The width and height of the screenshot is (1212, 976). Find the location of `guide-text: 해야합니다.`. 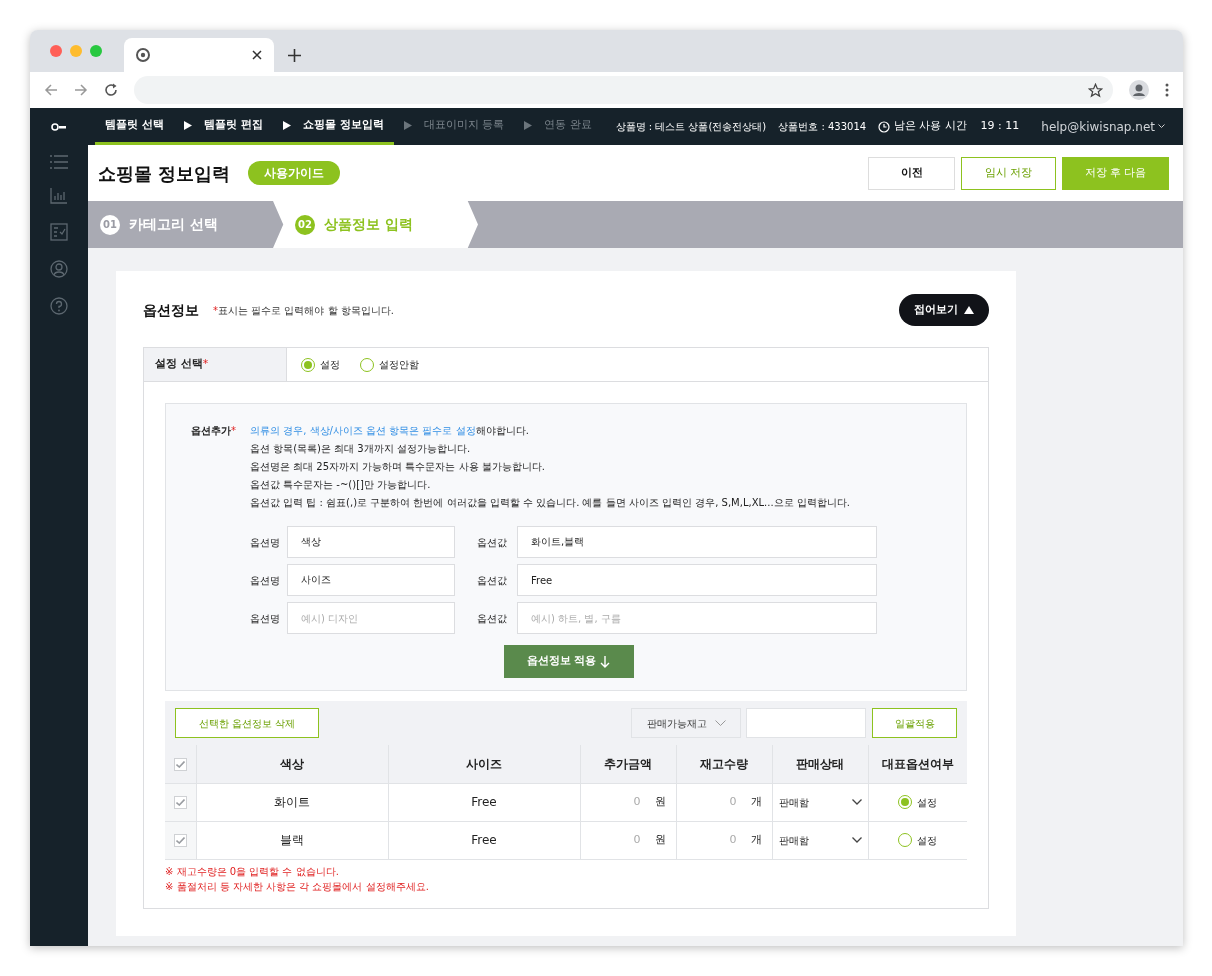

guide-text: 해야합니다. is located at coordinates (502, 431).